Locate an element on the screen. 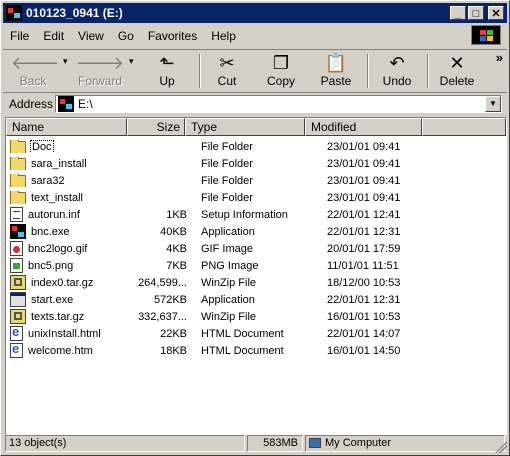 This screenshot has height=456, width=510. png-image-icon is located at coordinates (16, 265).